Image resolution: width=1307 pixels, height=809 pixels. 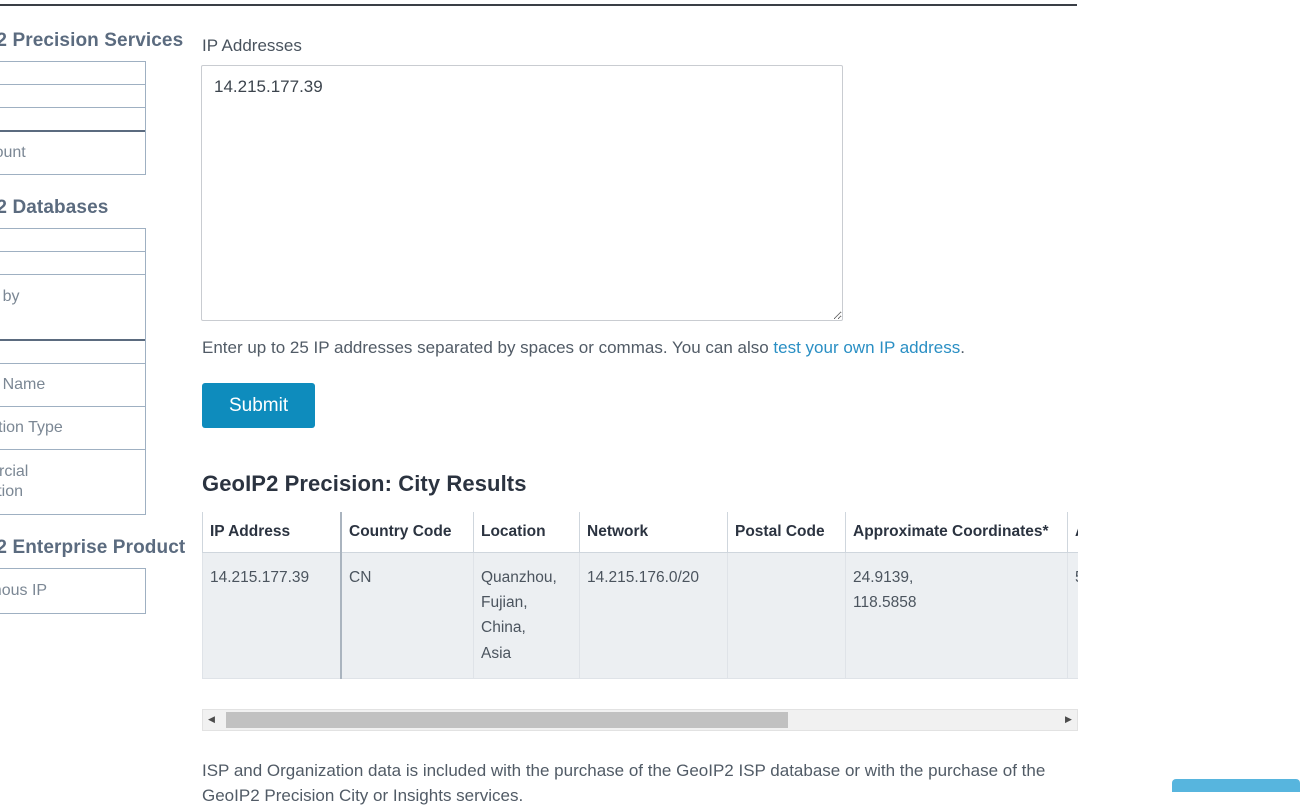 What do you see at coordinates (272, 533) in the screenshot?
I see `column-header-ip-address: IP Address` at bounding box center [272, 533].